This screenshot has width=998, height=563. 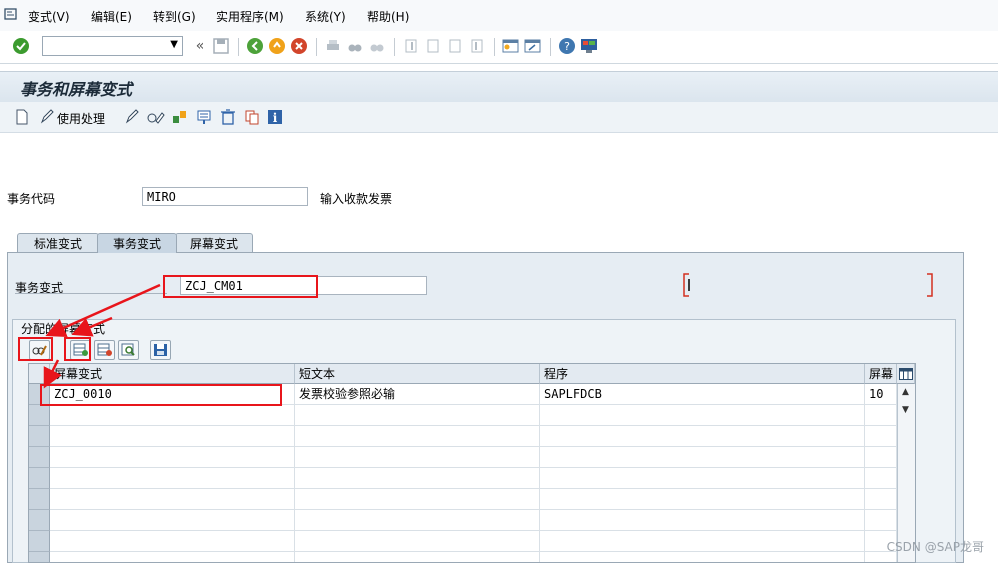 What do you see at coordinates (533, 46) in the screenshot?
I see `shortcut-icon` at bounding box center [533, 46].